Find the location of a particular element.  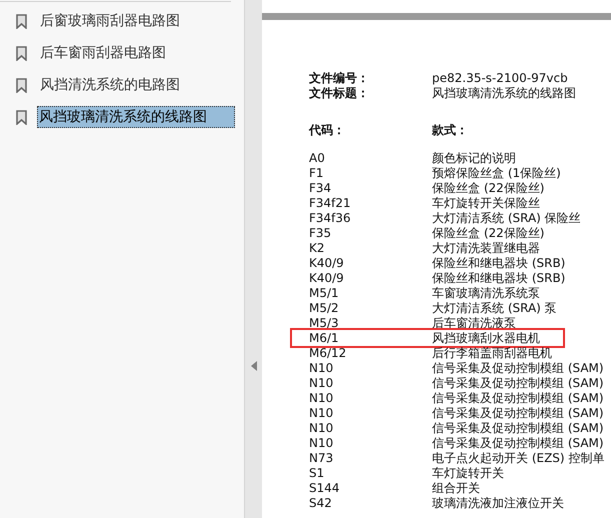

code-cell-text: F35 is located at coordinates (320, 233).